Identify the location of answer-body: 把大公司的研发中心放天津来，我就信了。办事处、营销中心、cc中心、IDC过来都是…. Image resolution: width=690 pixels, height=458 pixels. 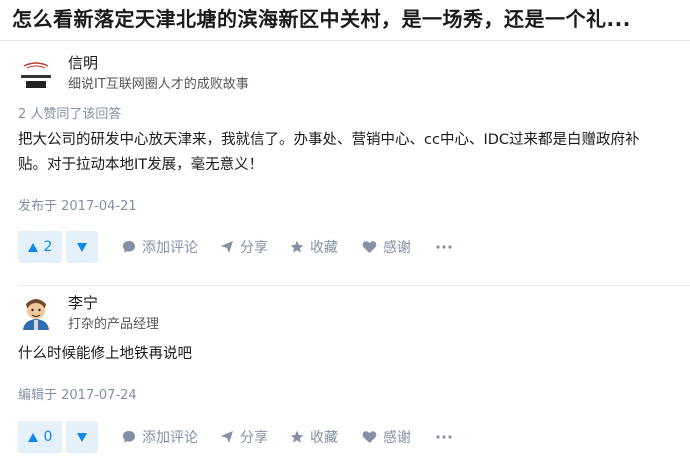
(329, 152).